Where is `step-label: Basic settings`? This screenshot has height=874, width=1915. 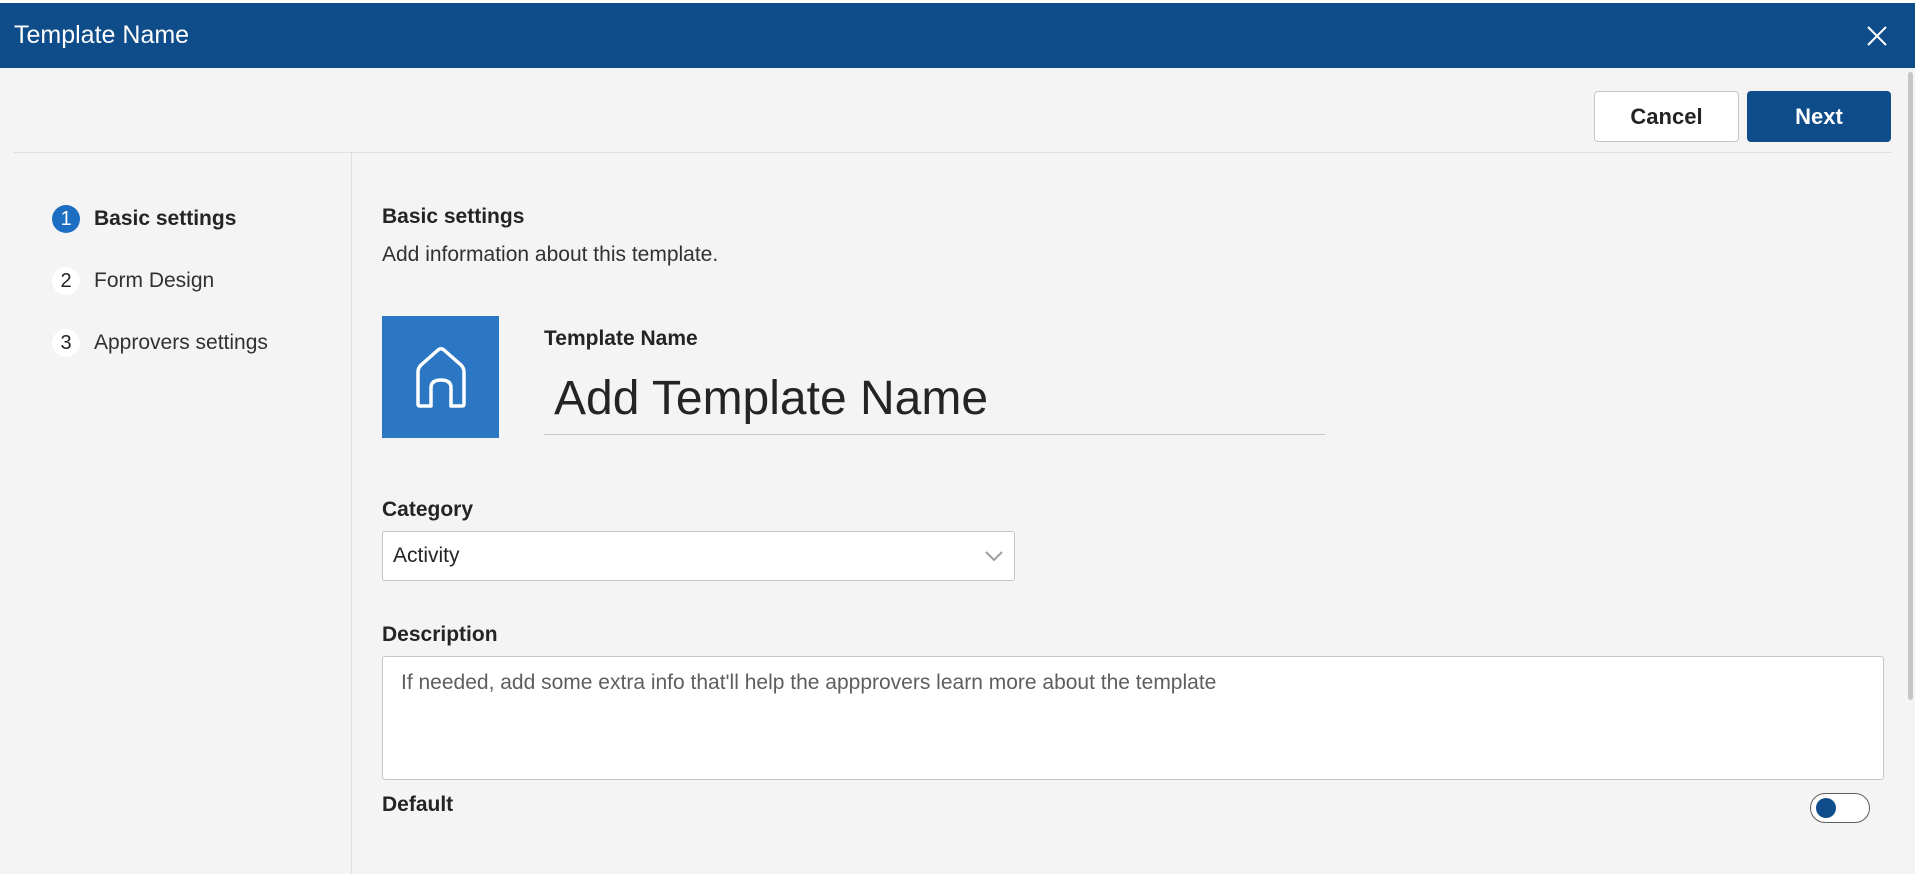 step-label: Basic settings is located at coordinates (165, 218).